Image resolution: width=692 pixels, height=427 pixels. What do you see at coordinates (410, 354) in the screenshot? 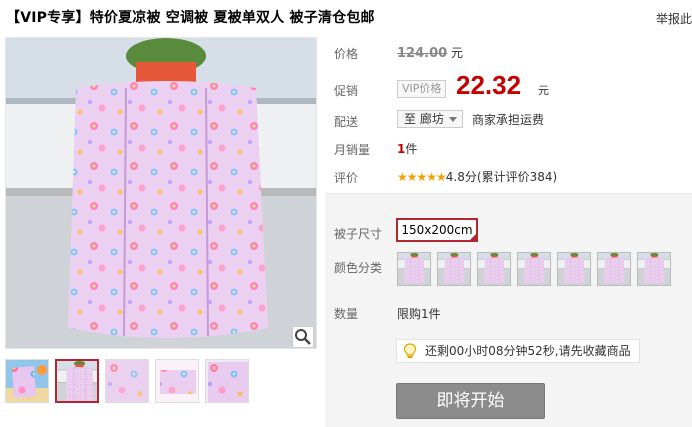
I see `lightbulb-icon` at bounding box center [410, 354].